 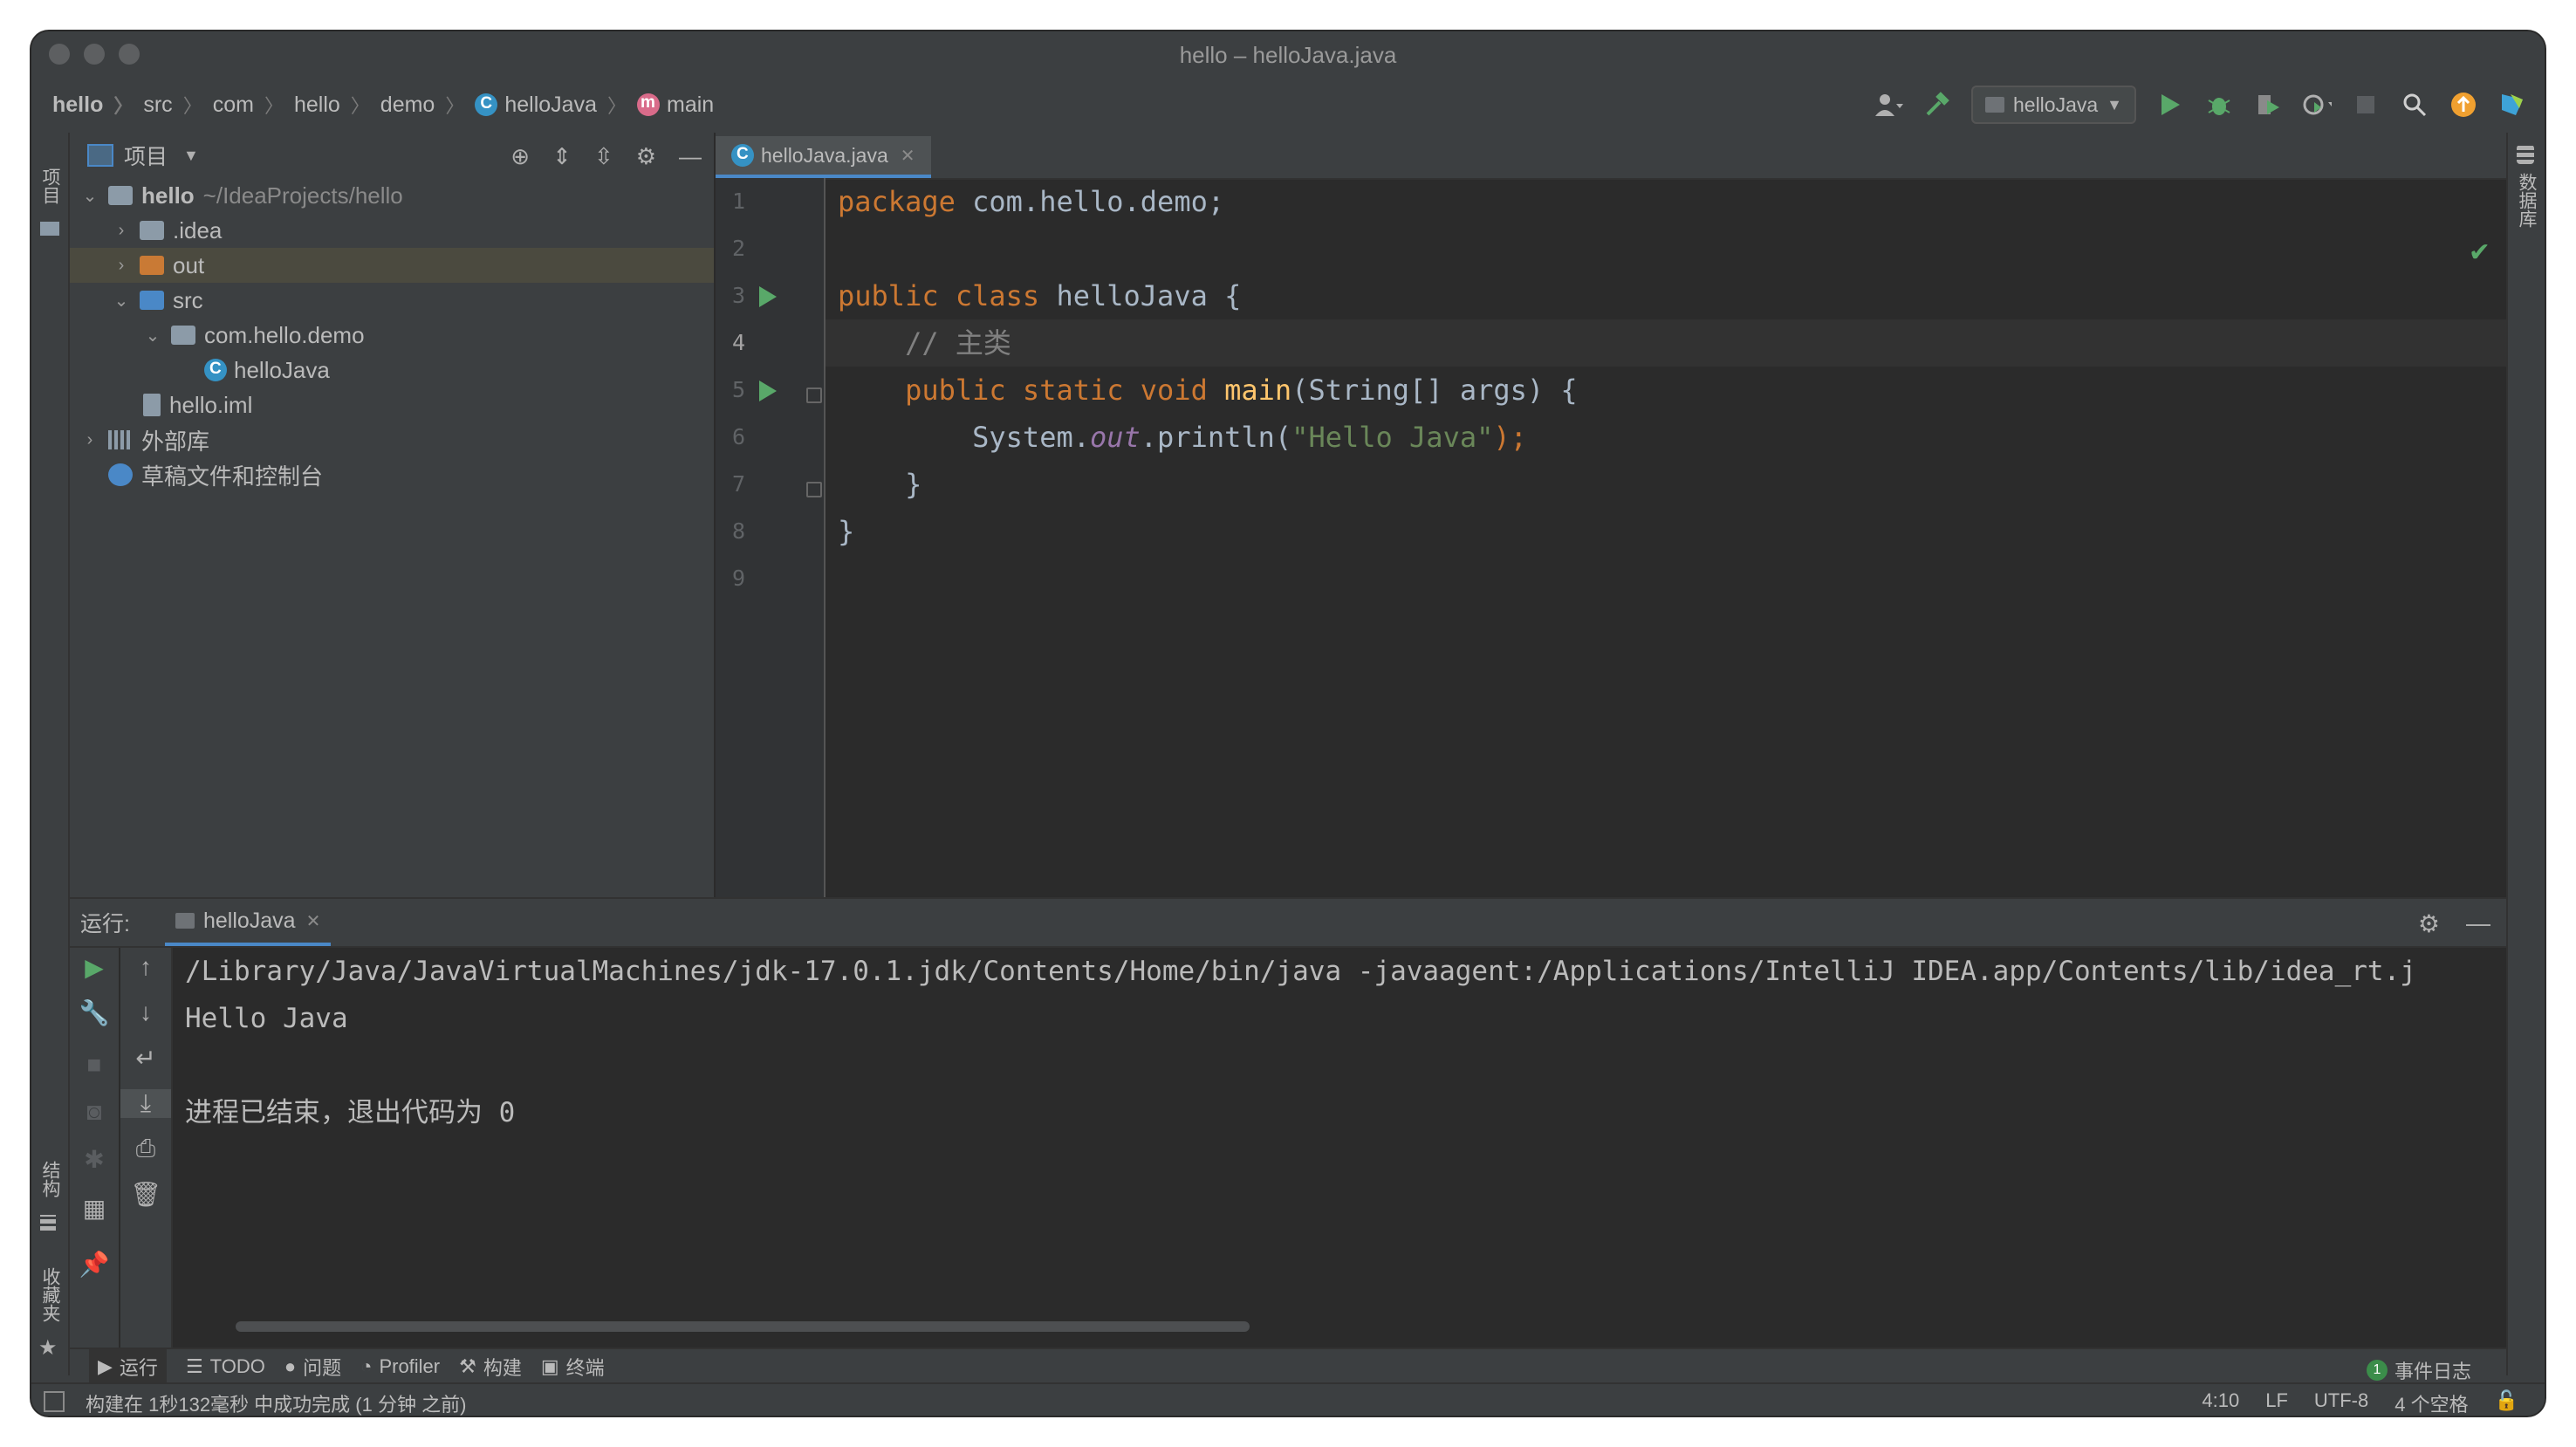 What do you see at coordinates (95, 1264) in the screenshot?
I see `pin-icon: 📌` at bounding box center [95, 1264].